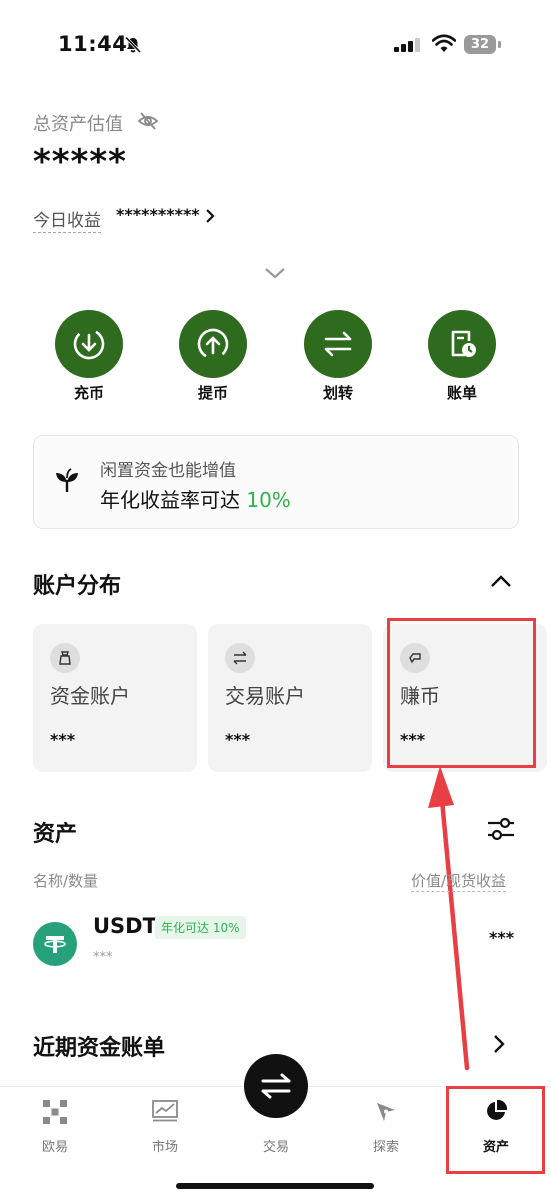 This screenshot has width=551, height=1201. What do you see at coordinates (268, 500) in the screenshot?
I see `promo-rate-percent: 10%` at bounding box center [268, 500].